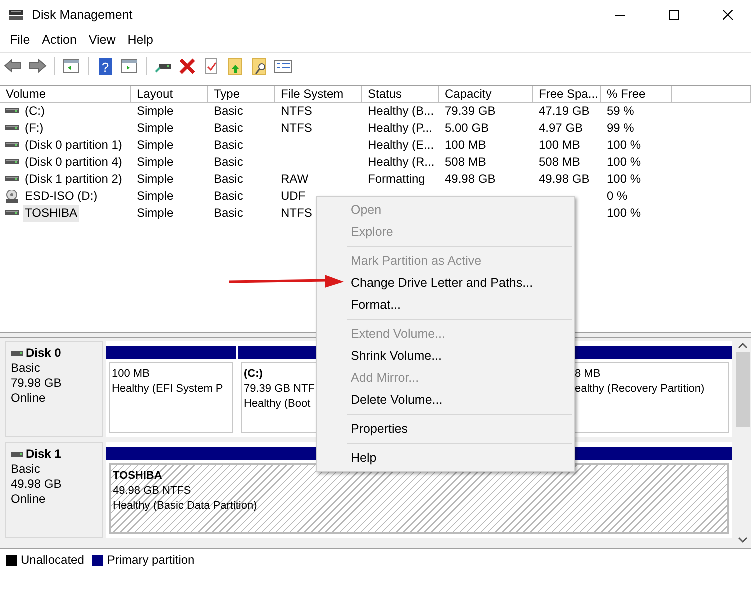 The image size is (751, 594). I want to click on partition-label: (C:), so click(253, 374).